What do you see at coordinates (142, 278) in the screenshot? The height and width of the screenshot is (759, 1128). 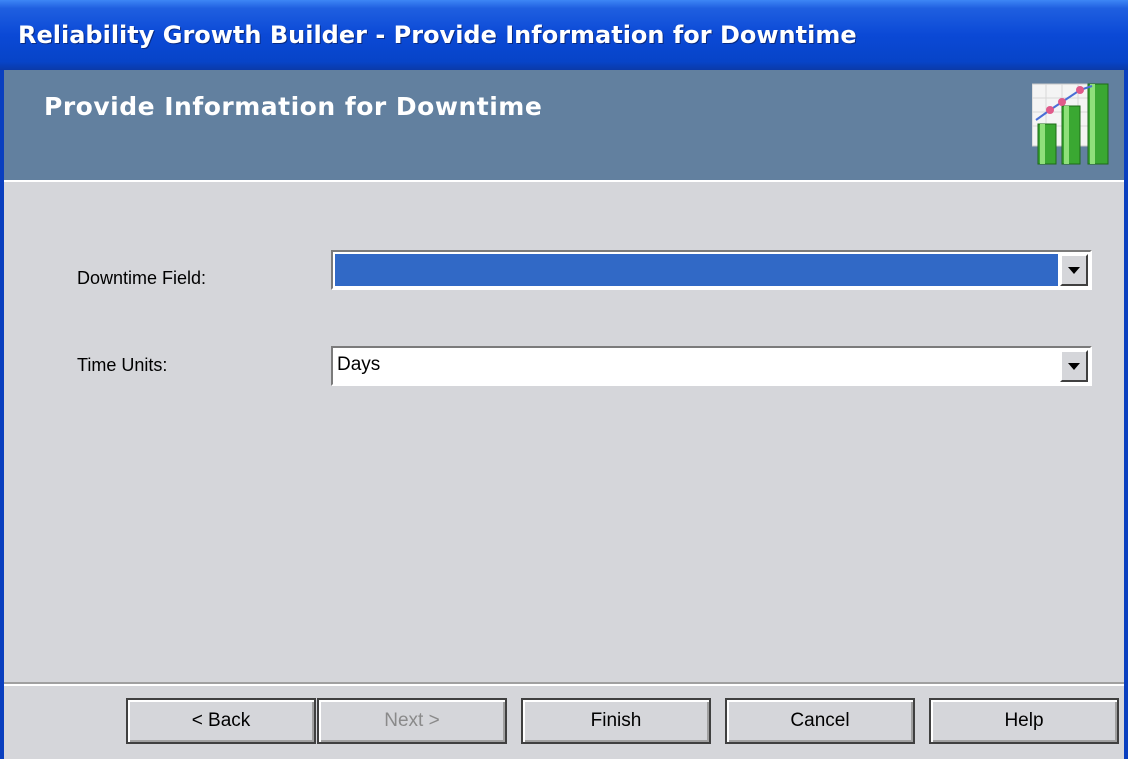 I see `downtime-field-label: Downtime Field:` at bounding box center [142, 278].